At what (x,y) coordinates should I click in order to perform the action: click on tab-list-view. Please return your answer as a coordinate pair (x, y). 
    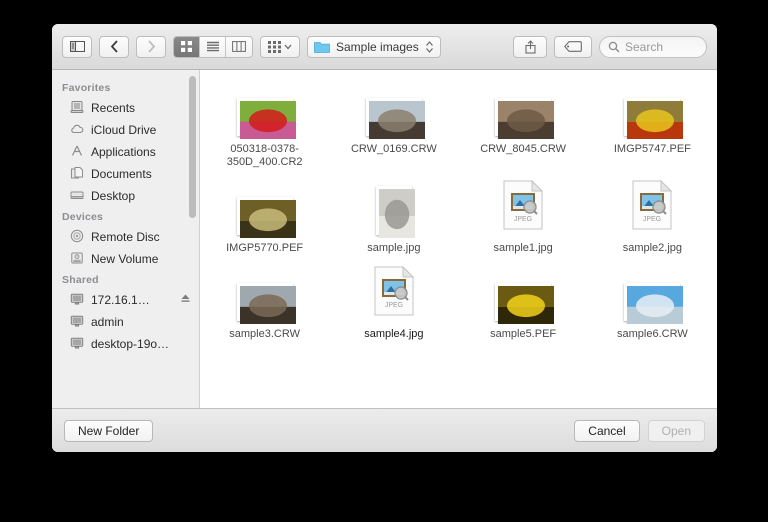
    Looking at the image, I should click on (213, 46).